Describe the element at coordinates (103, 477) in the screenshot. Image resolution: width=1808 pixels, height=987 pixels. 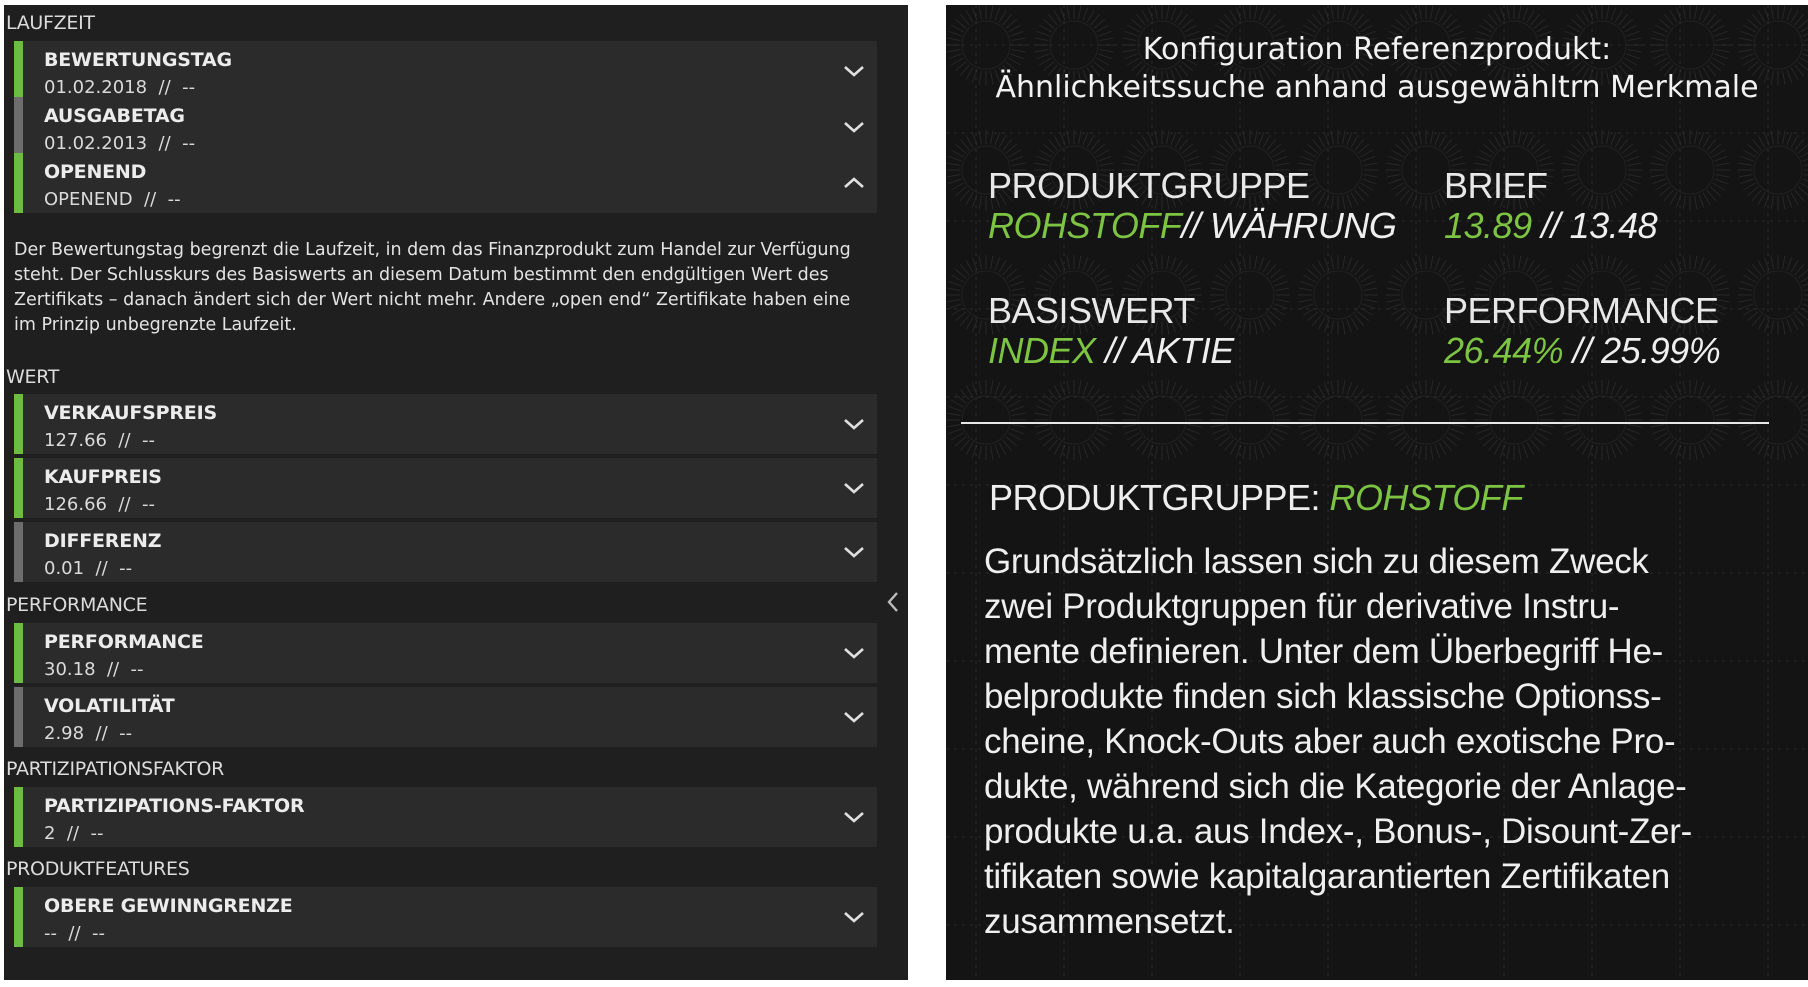
I see `attribute-title: KAUFPREIS` at that location.